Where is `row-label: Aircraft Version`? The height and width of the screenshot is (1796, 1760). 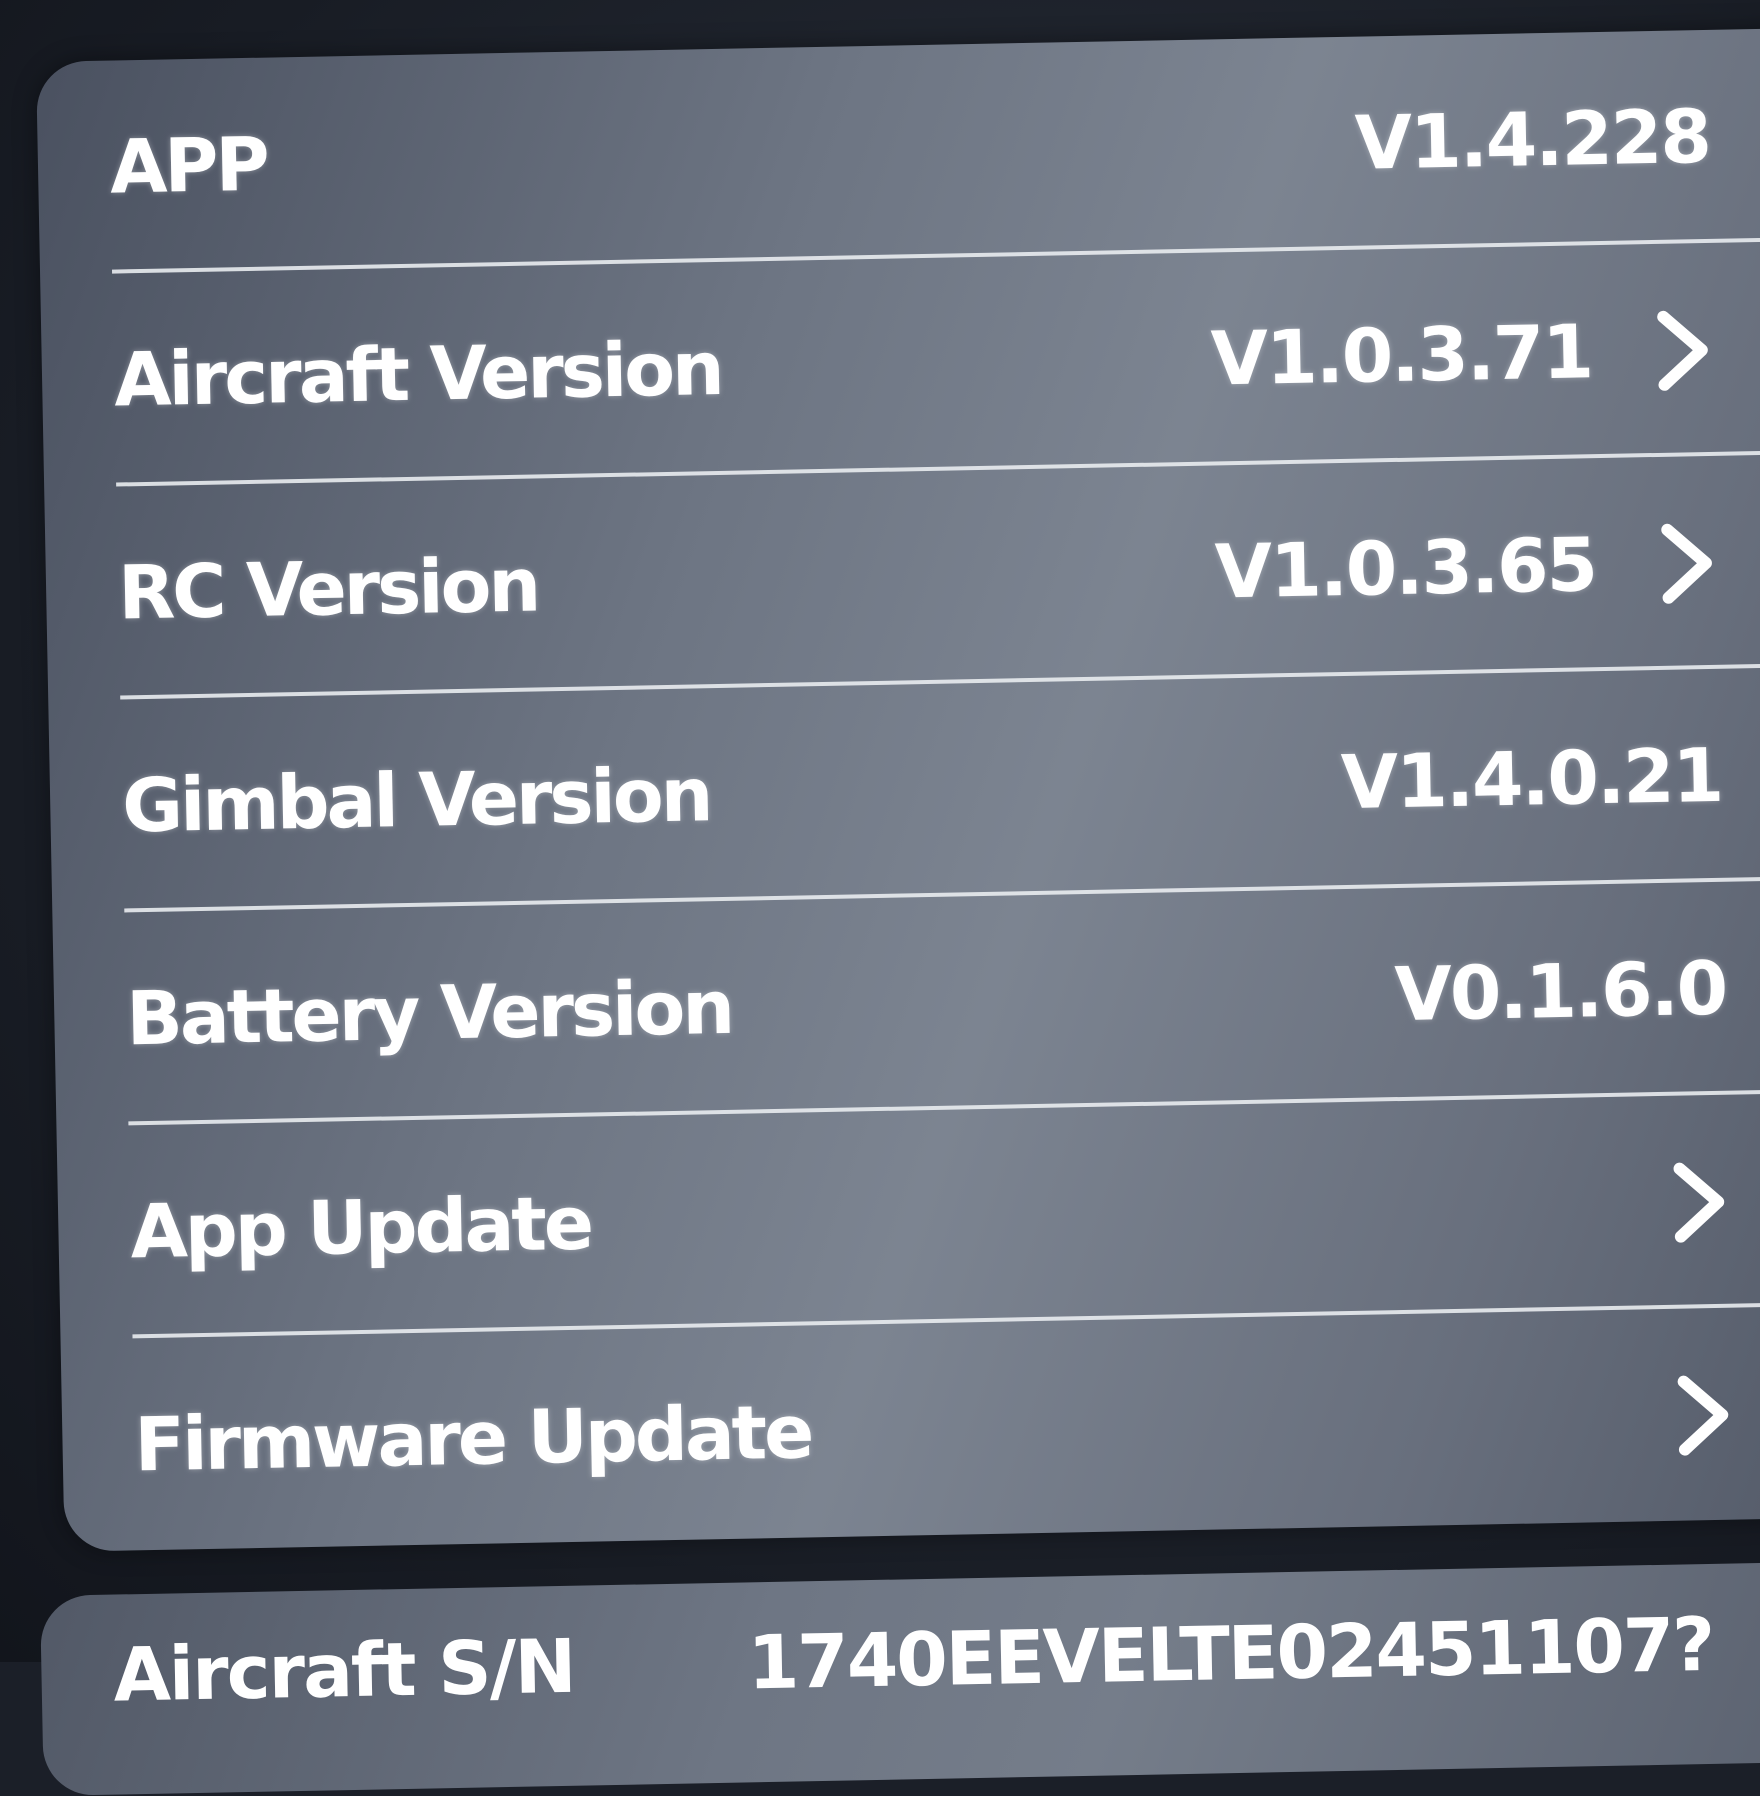 row-label: Aircraft Version is located at coordinates (418, 374).